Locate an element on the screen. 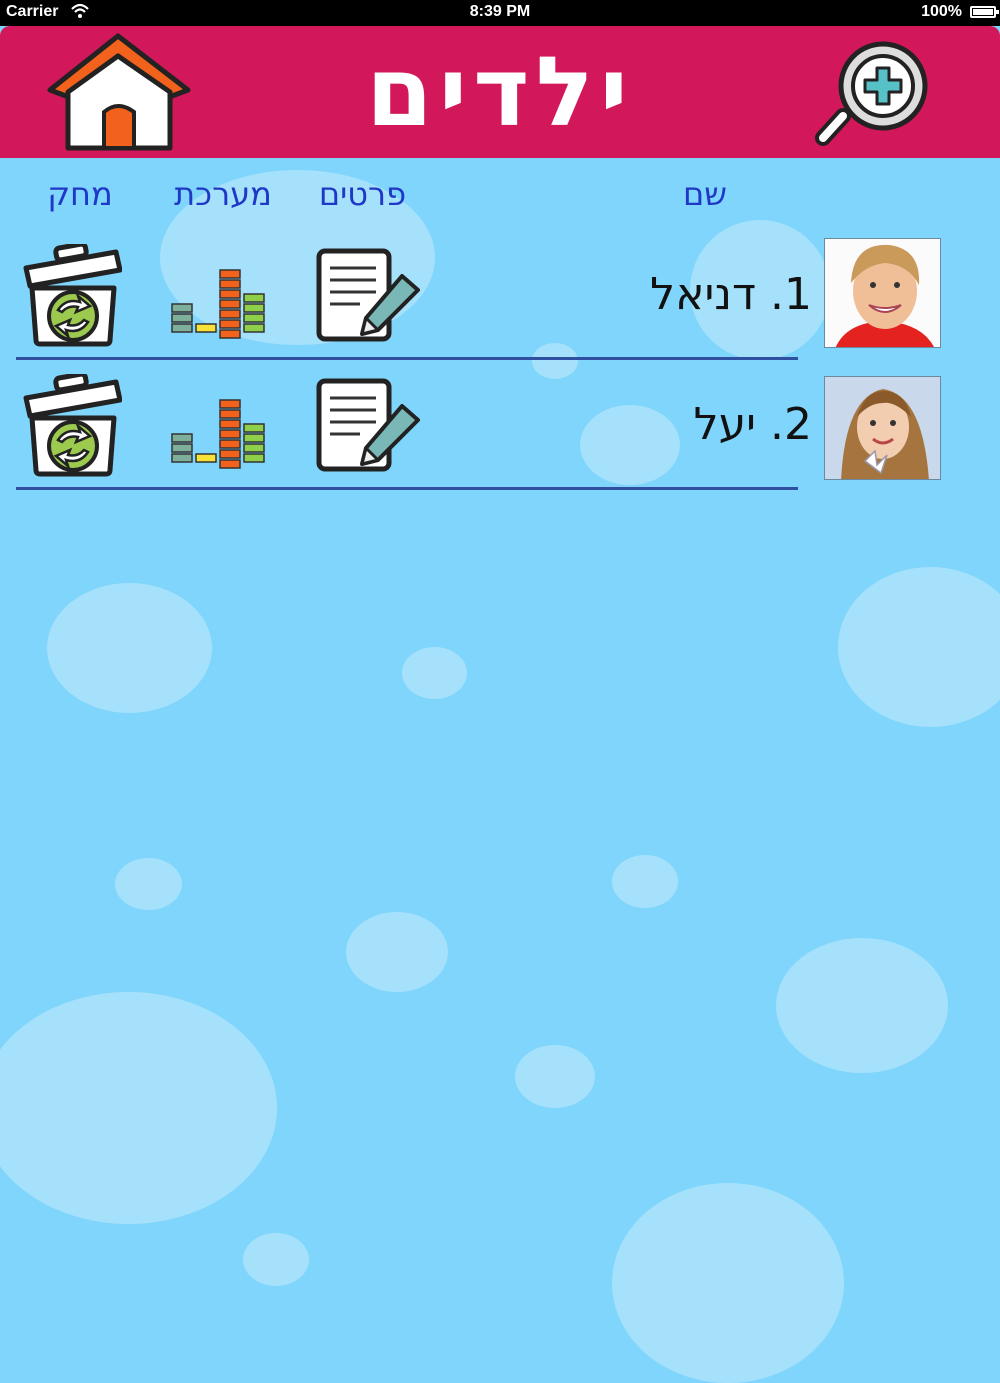 The height and width of the screenshot is (1383, 1000). child-name: 1. דניאל is located at coordinates (664, 295).